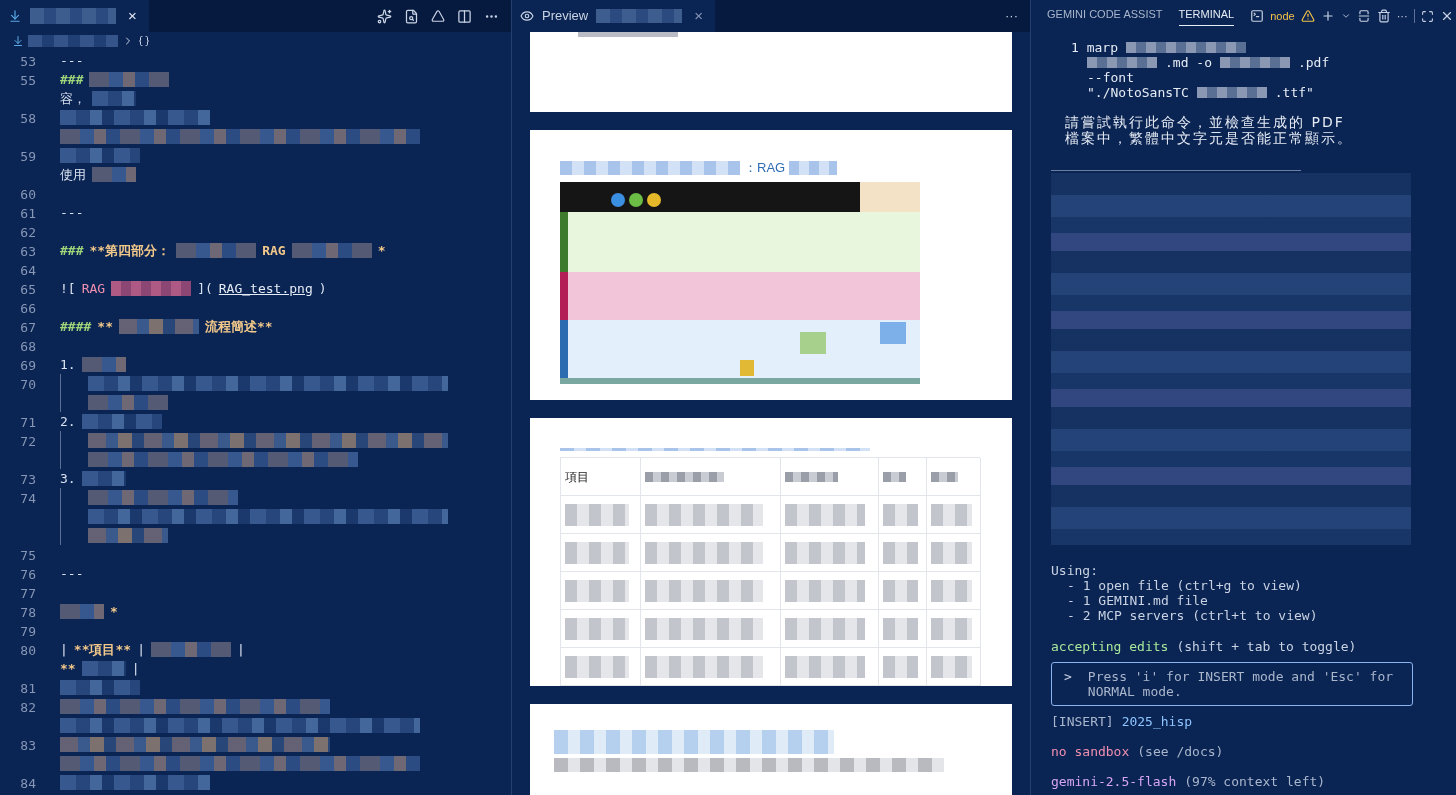 This screenshot has width=1456, height=795. I want to click on split-editor-icon, so click(464, 16).